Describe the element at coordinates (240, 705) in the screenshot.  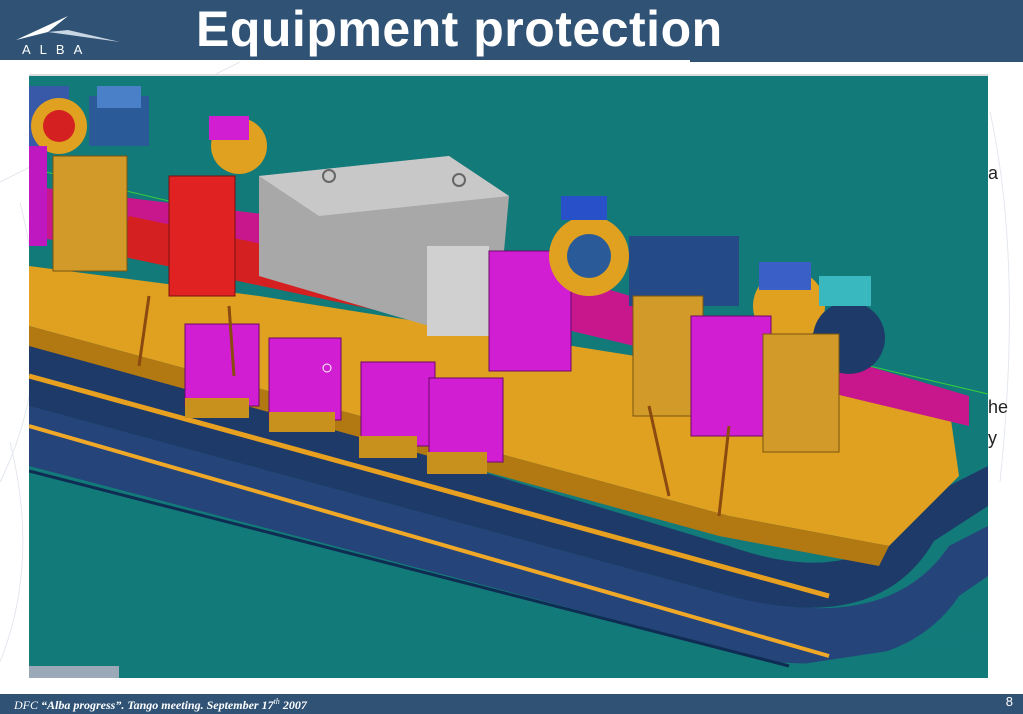
I see `footer-date: September 17` at that location.